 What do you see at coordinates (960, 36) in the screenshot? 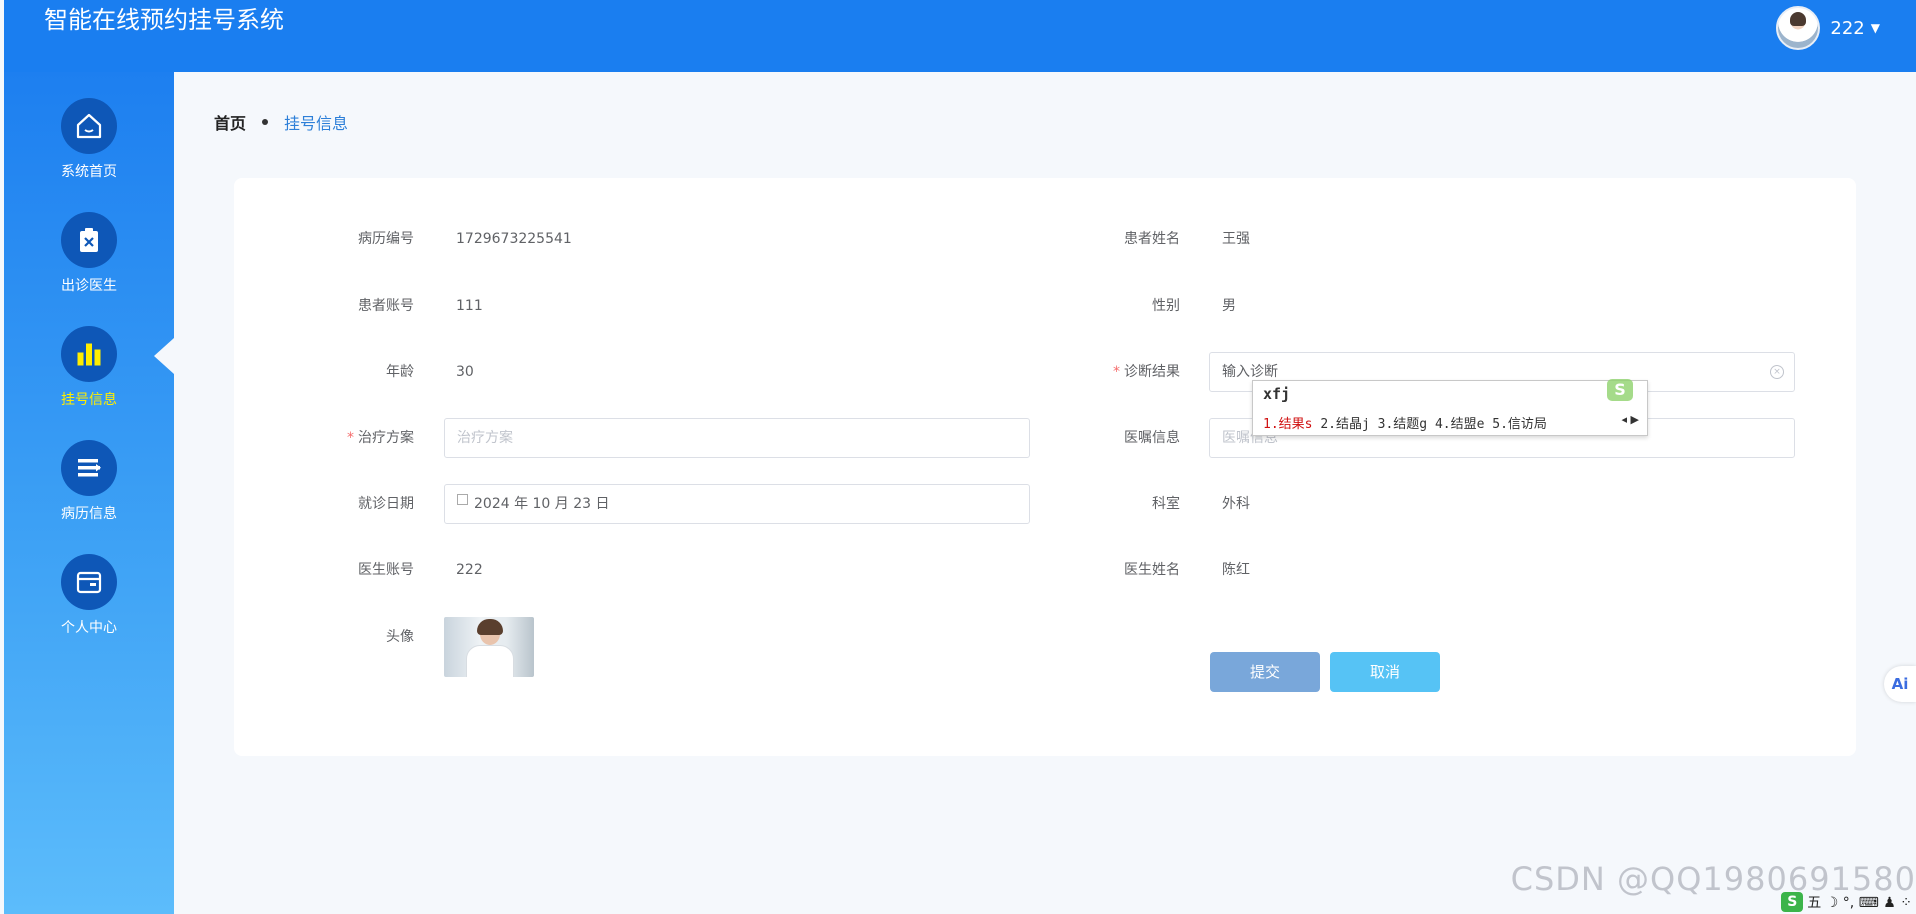
I see `top-header: 智能在线预约挂号系统 222 ▼` at bounding box center [960, 36].